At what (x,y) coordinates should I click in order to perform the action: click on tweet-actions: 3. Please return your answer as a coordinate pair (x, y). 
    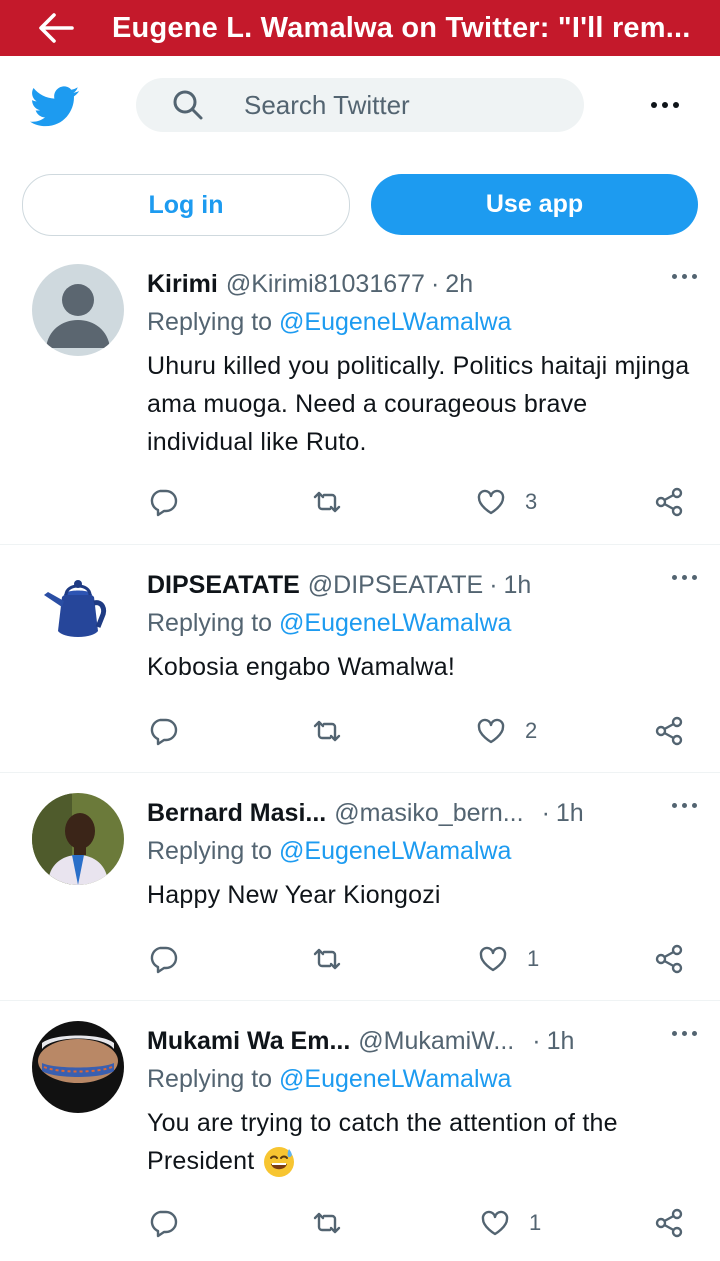
    Looking at the image, I should click on (422, 506).